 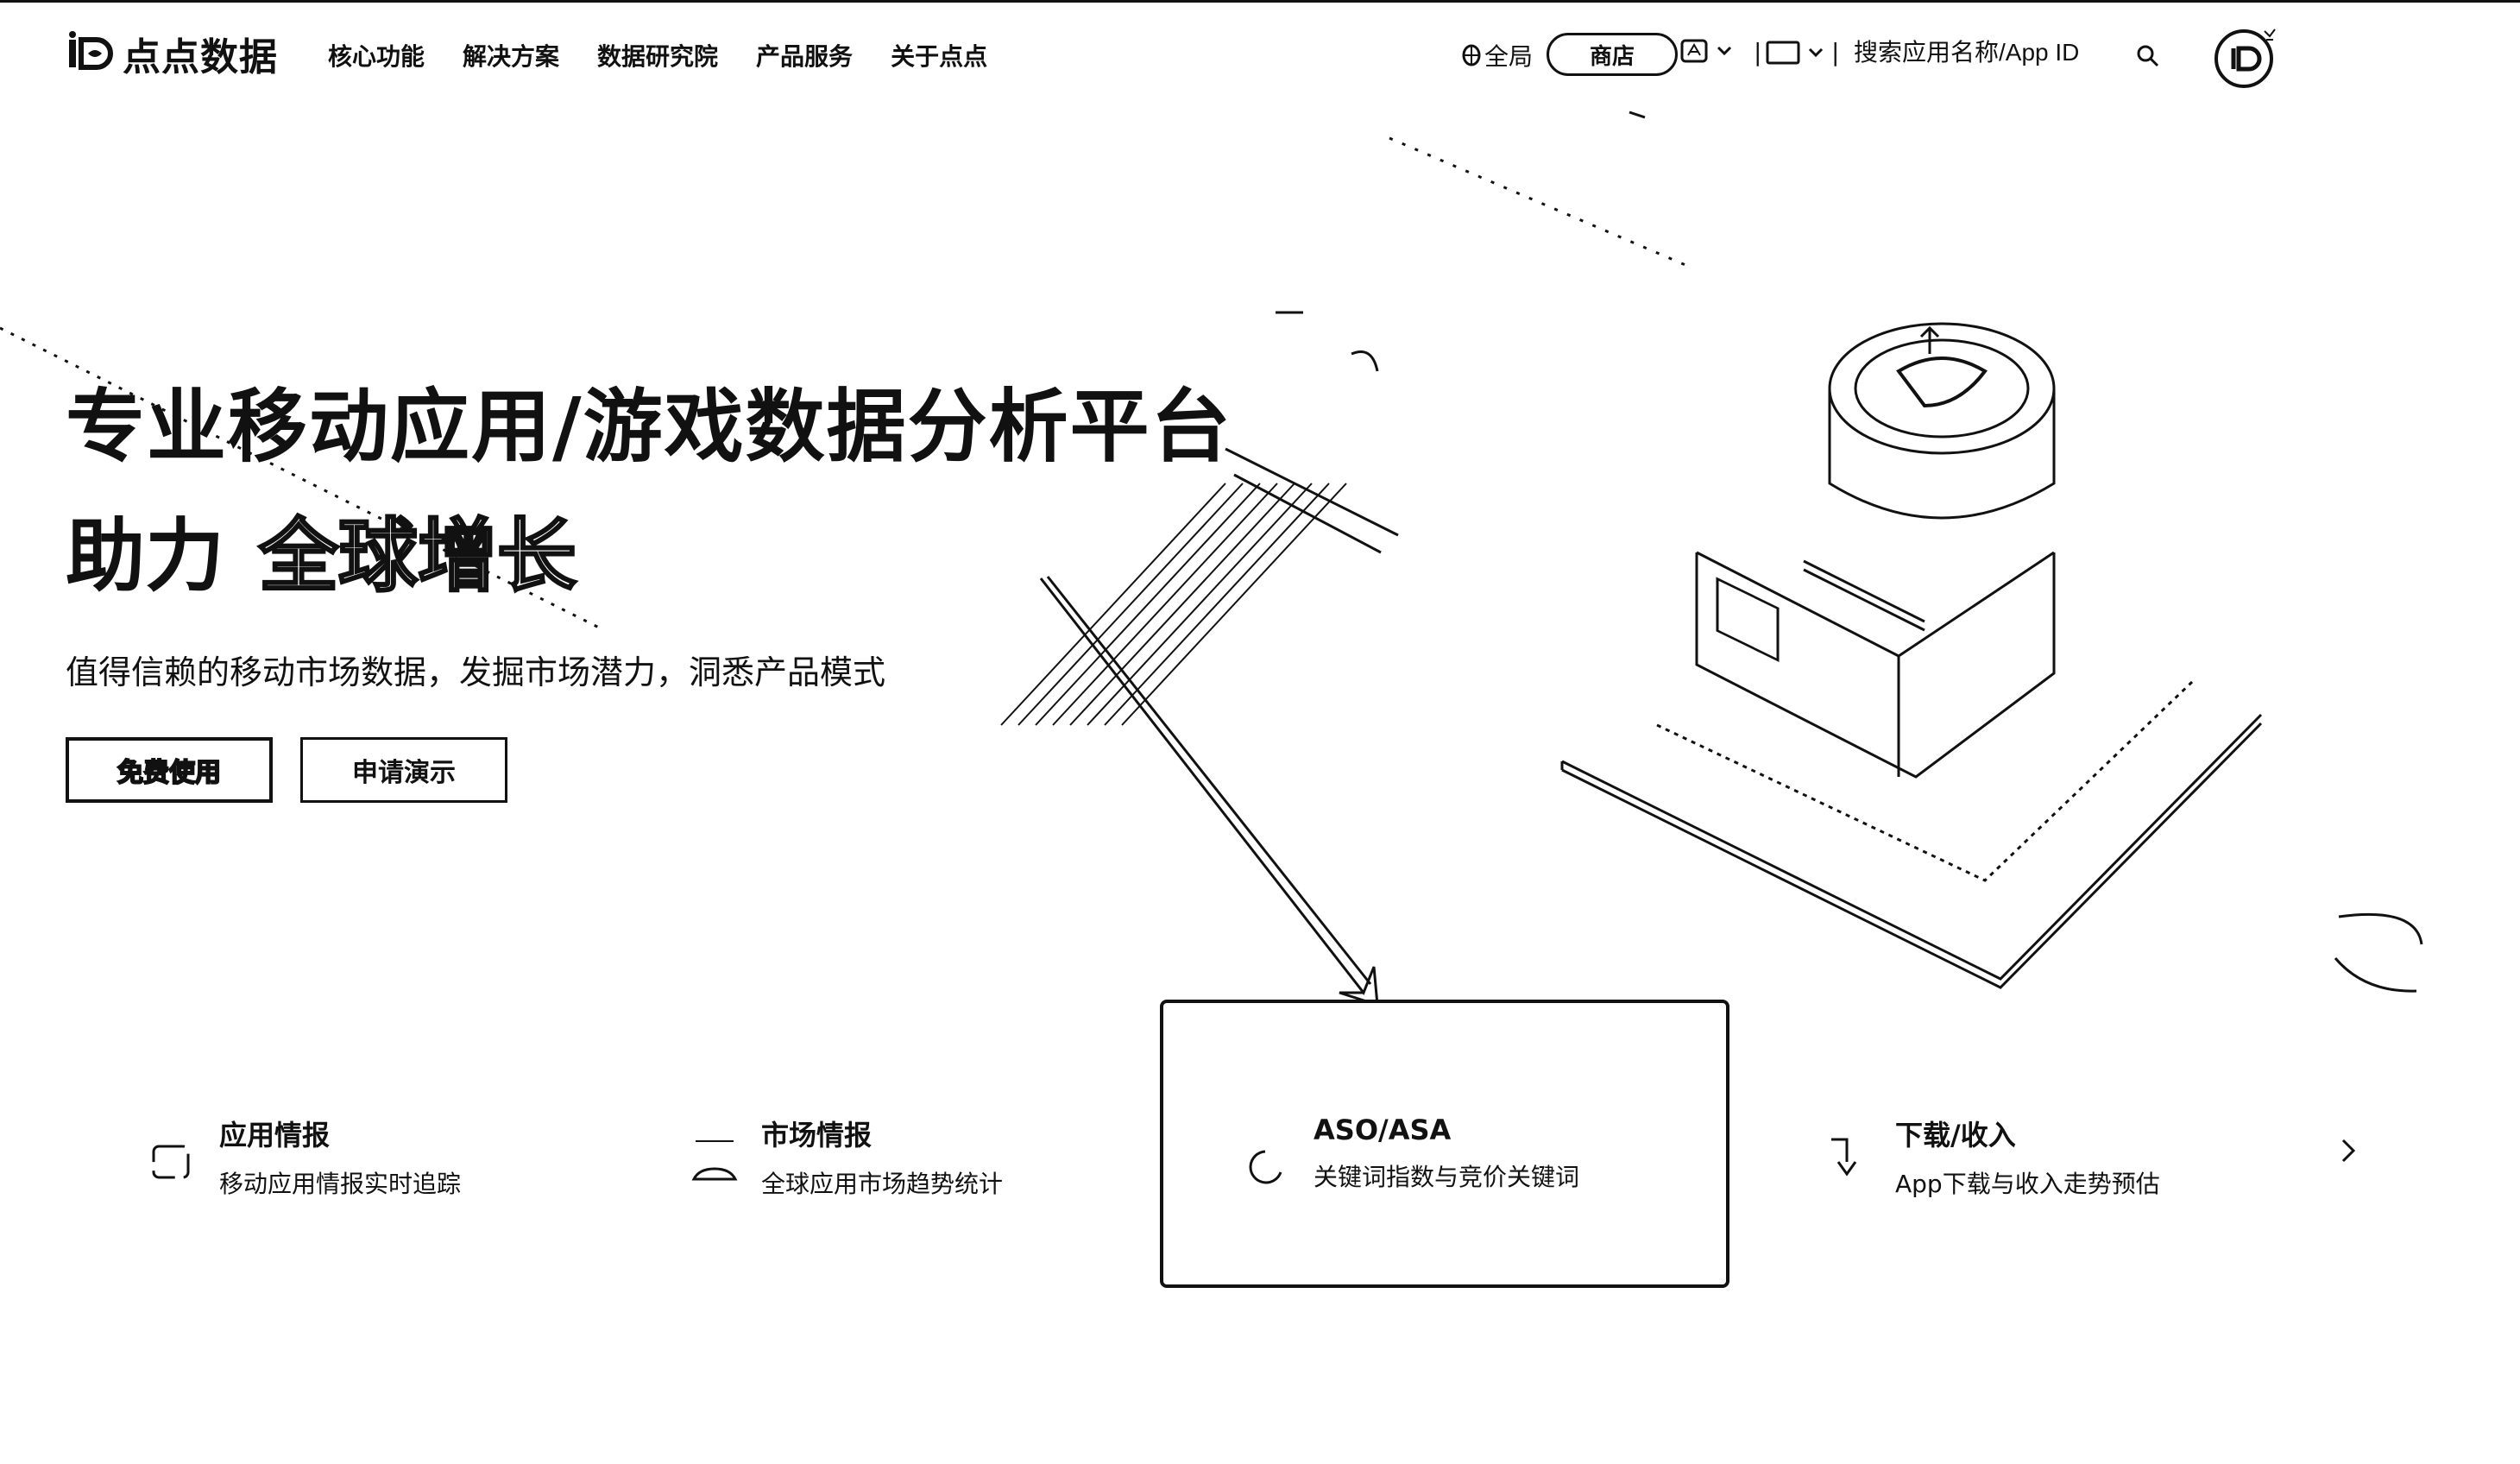 What do you see at coordinates (170, 773) in the screenshot?
I see `free-trial-label: 免费使用` at bounding box center [170, 773].